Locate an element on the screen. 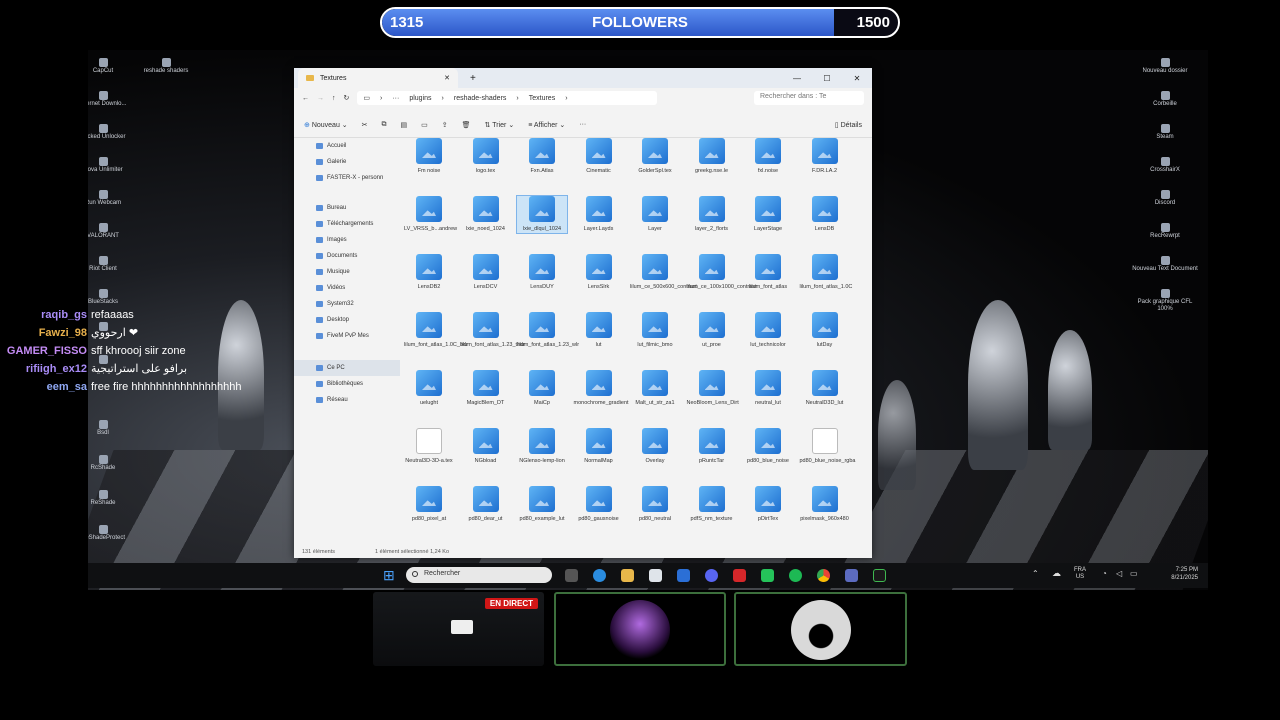 The width and height of the screenshot is (1280, 720). minimize-icon: — is located at coordinates (797, 78).